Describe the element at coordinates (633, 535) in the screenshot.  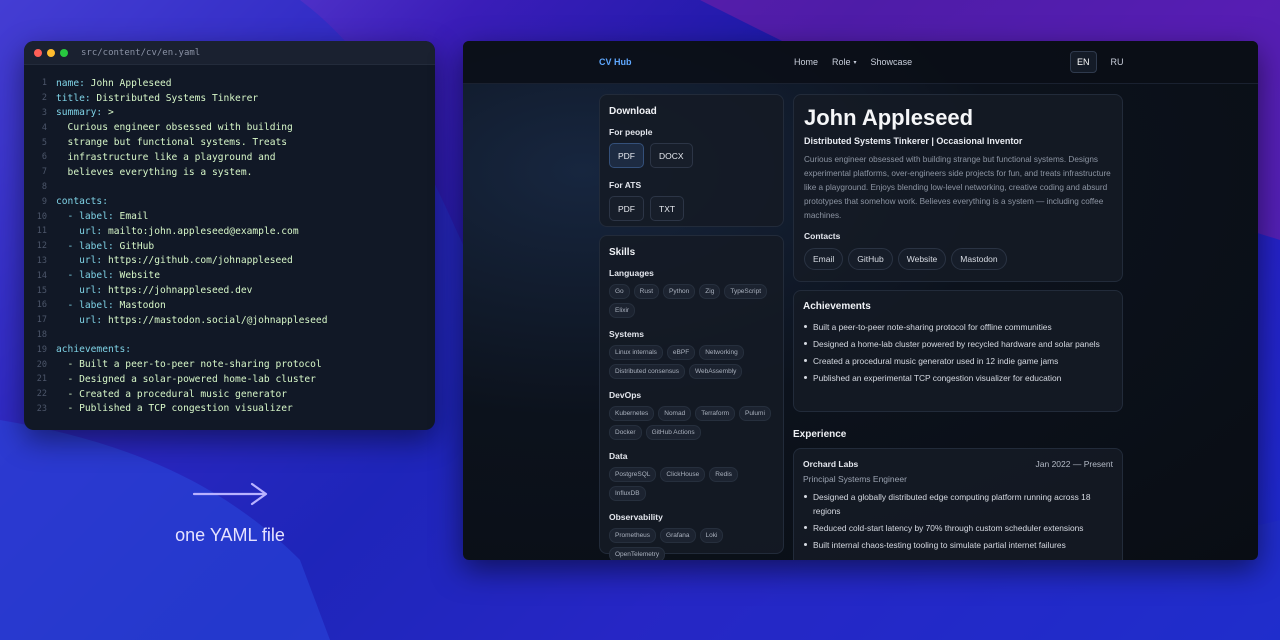
I see `skill-tag: Prometheus` at that location.